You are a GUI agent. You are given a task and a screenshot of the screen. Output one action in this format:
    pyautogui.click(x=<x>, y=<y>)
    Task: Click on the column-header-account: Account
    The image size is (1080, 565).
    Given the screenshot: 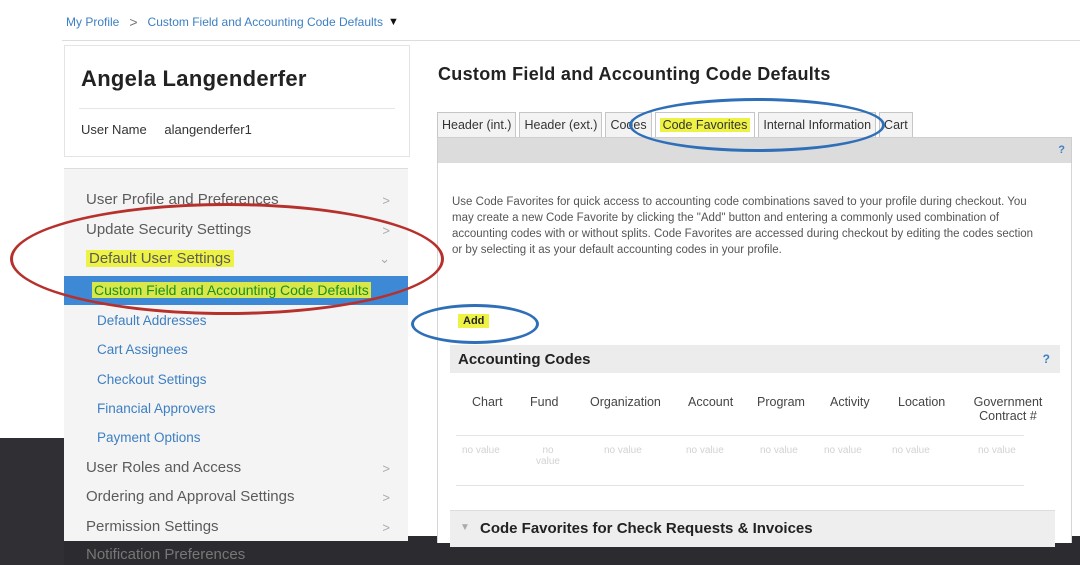 What is the action you would take?
    pyautogui.click(x=711, y=402)
    